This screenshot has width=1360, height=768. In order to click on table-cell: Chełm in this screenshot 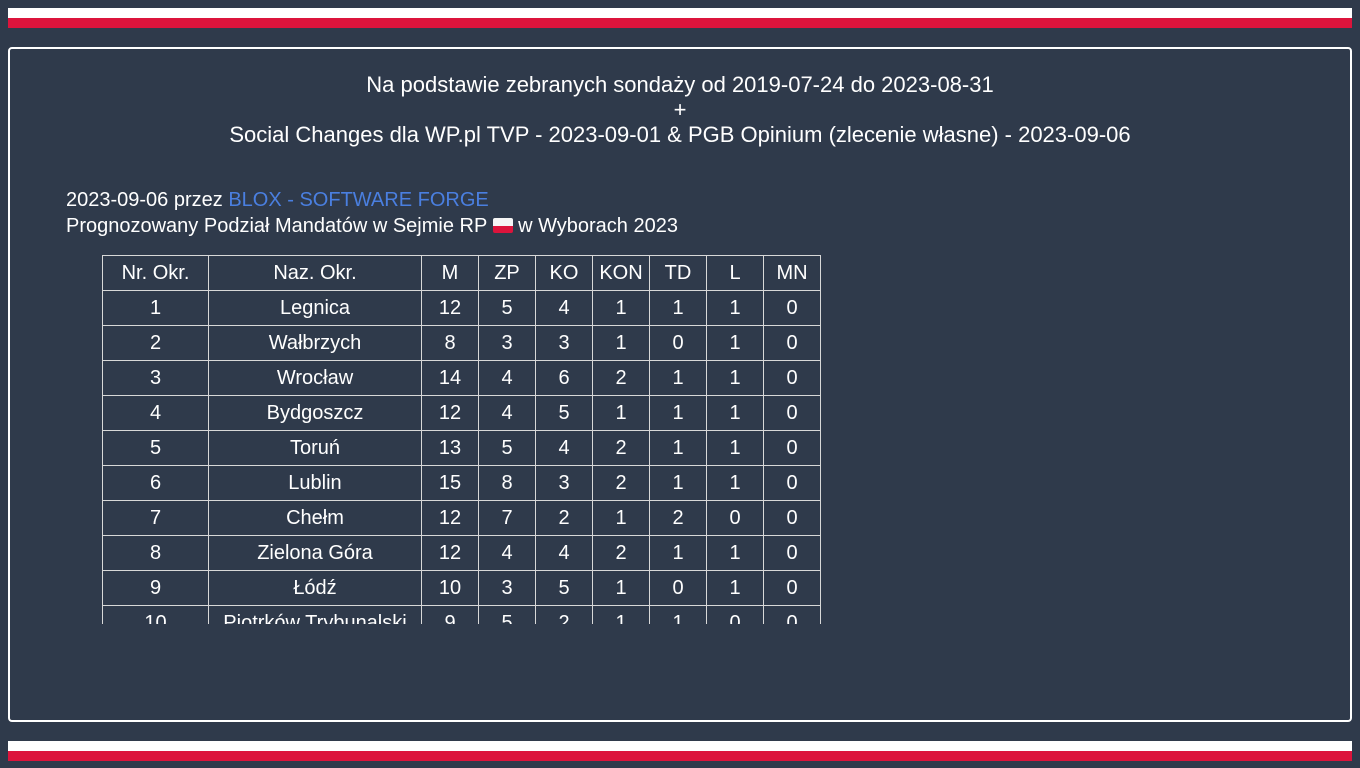, I will do `click(315, 518)`.